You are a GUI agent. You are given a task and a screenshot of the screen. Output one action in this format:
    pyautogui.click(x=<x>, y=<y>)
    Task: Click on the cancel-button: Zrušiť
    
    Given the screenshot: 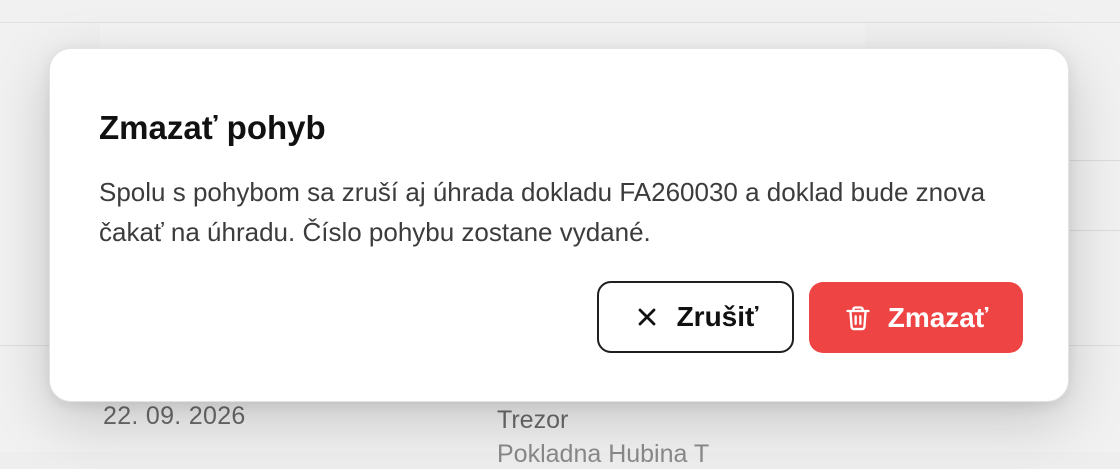 What is the action you would take?
    pyautogui.click(x=695, y=317)
    